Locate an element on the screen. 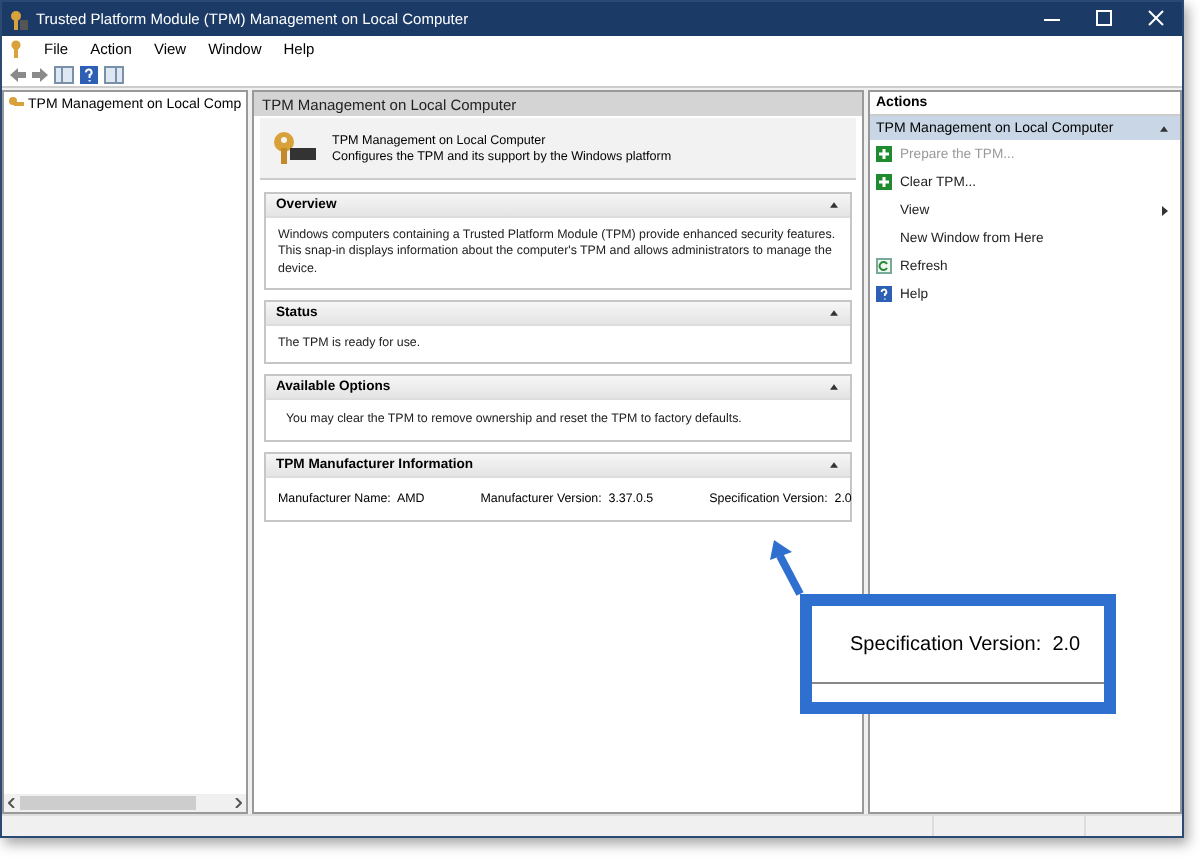 The height and width of the screenshot is (860, 1200). refresh-icon is located at coordinates (884, 266).